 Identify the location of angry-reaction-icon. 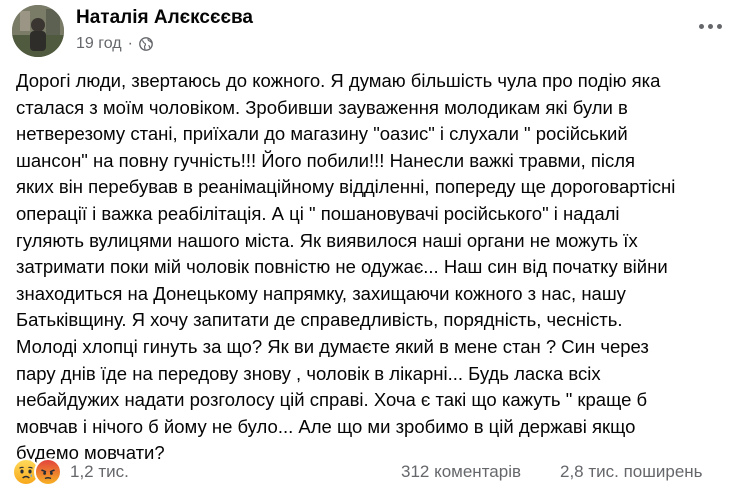
(48, 472).